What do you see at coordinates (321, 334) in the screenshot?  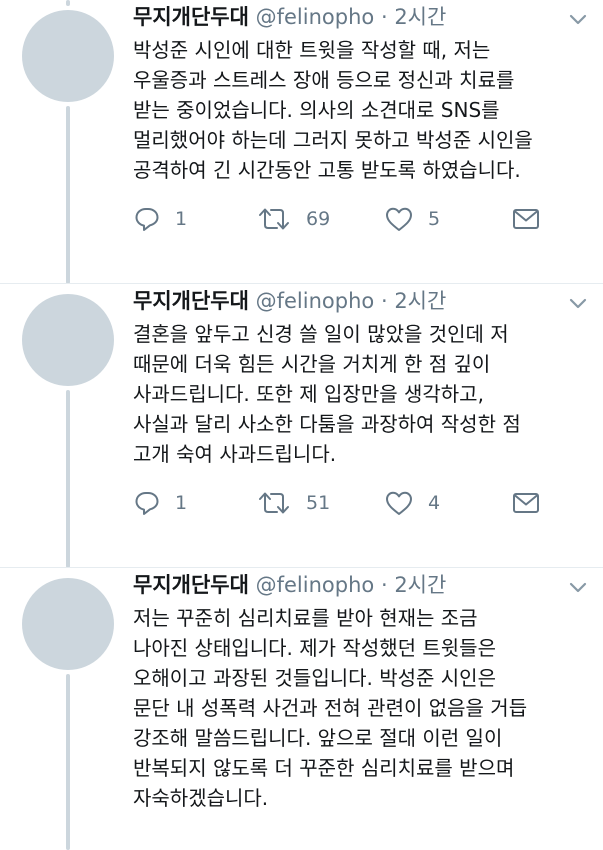 I see `tweet-text-line: 결혼을 앞두고 신경 쓸 일이 많았을 것인데 저` at bounding box center [321, 334].